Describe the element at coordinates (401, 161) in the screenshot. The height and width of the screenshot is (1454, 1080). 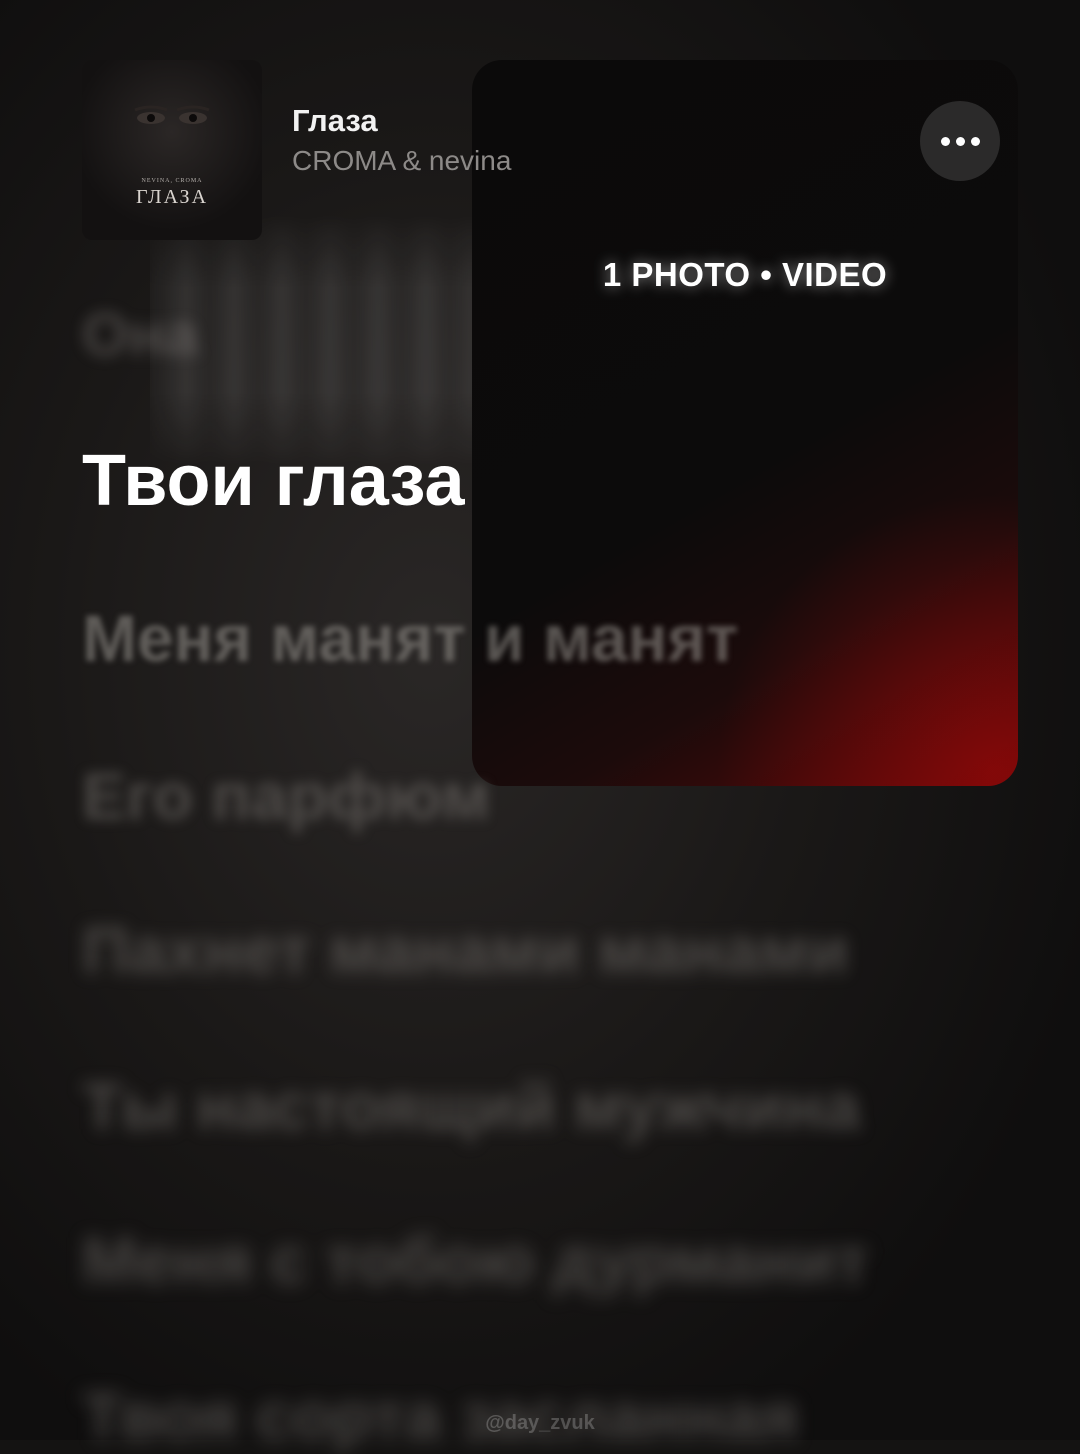
I see `track-artist: CROMA & nevina` at that location.